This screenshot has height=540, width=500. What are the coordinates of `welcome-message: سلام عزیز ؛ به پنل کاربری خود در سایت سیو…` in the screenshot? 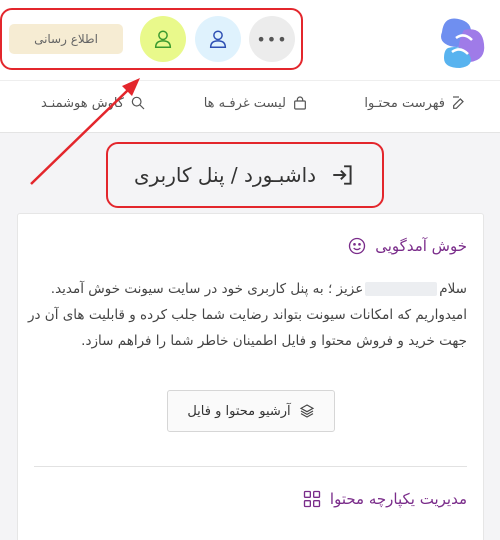 It's located at (247, 315).